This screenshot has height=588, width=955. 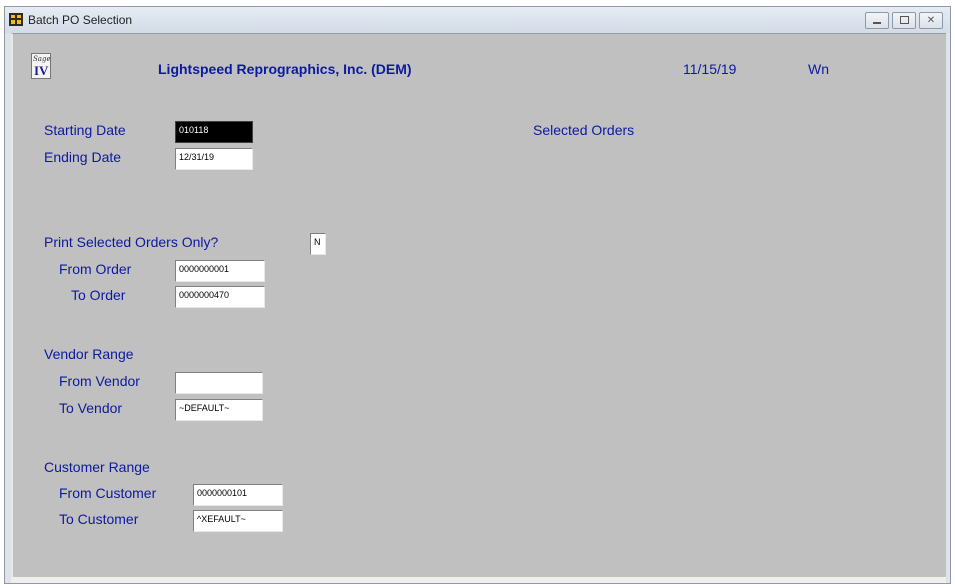 I want to click on from-order-label: From Order, so click(x=95, y=269).